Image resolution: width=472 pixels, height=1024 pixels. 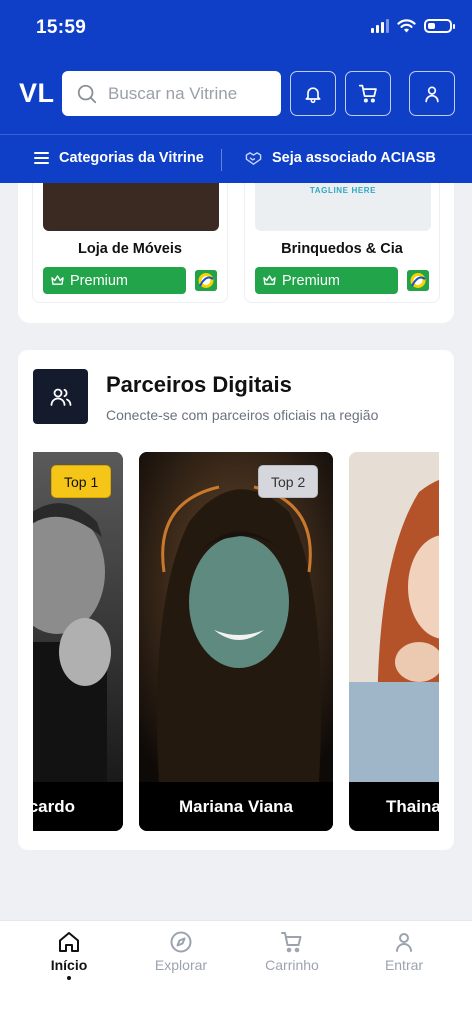 I want to click on cart-button, so click(x=368, y=93).